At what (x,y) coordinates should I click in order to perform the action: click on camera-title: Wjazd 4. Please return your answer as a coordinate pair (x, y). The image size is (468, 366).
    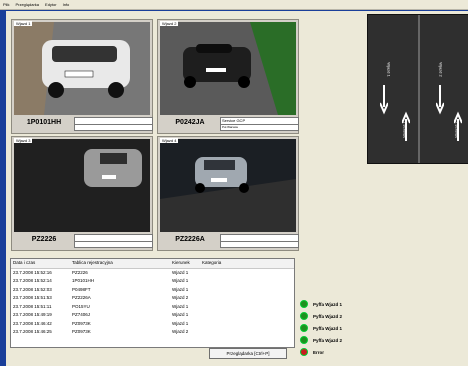
    Looking at the image, I should click on (169, 140).